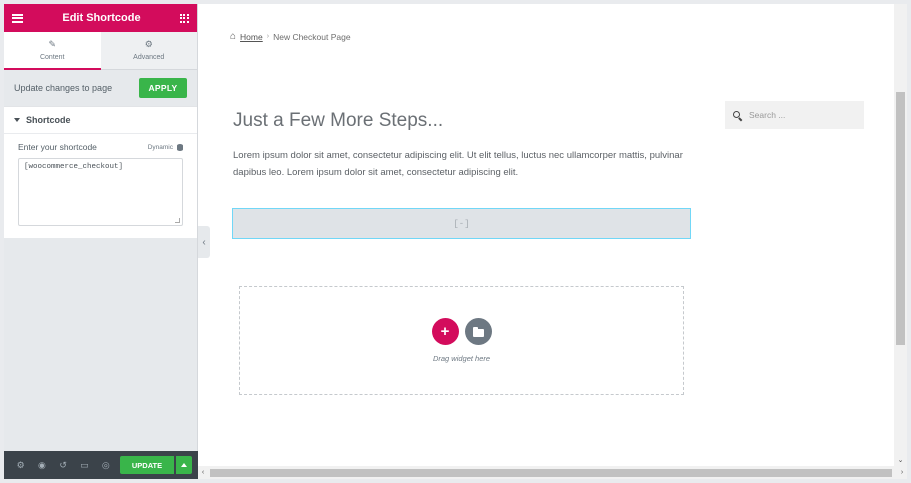 This screenshot has width=911, height=483. Describe the element at coordinates (17, 18) in the screenshot. I see `hamburger-menu-icon` at that location.